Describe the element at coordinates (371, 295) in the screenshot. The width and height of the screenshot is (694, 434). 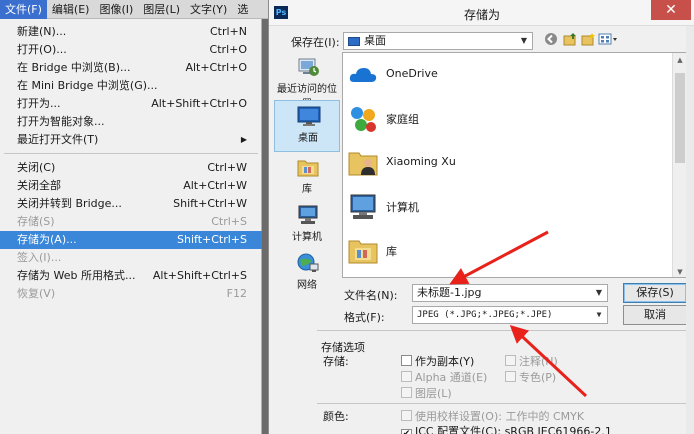
I see `filename-label: 文件名(N):` at that location.